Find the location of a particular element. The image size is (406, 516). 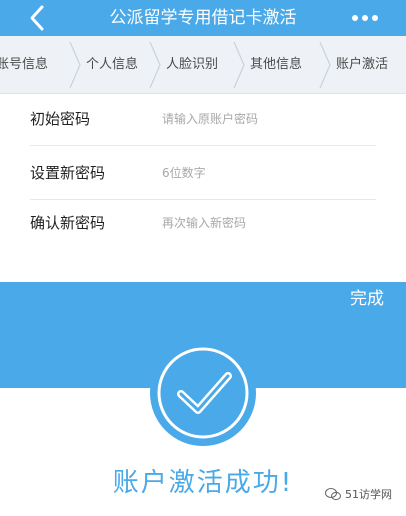

step-breadcrumb: 账号信息 个人信息 人脸识别 其他信息 账户激活 is located at coordinates (203, 65).